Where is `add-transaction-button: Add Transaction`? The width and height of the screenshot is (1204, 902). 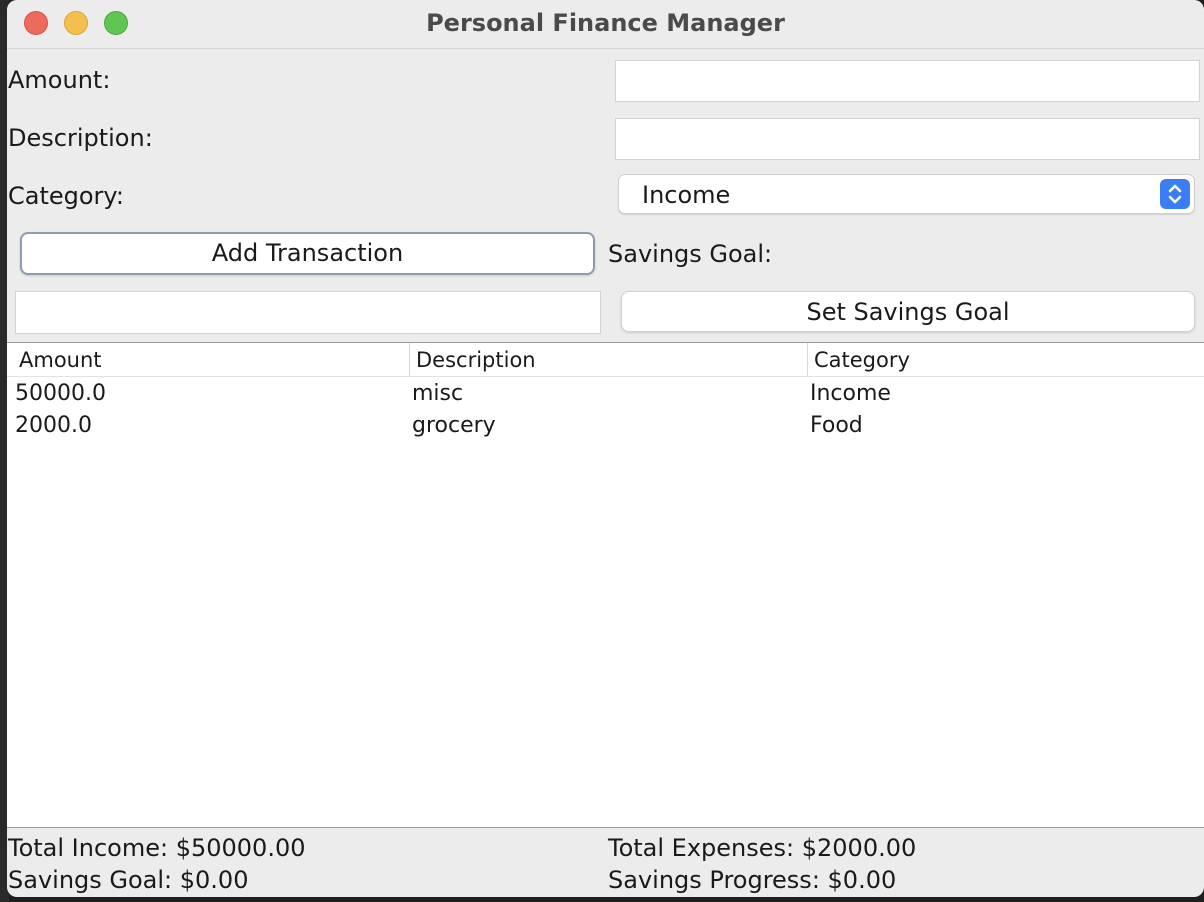
add-transaction-button: Add Transaction is located at coordinates (307, 253).